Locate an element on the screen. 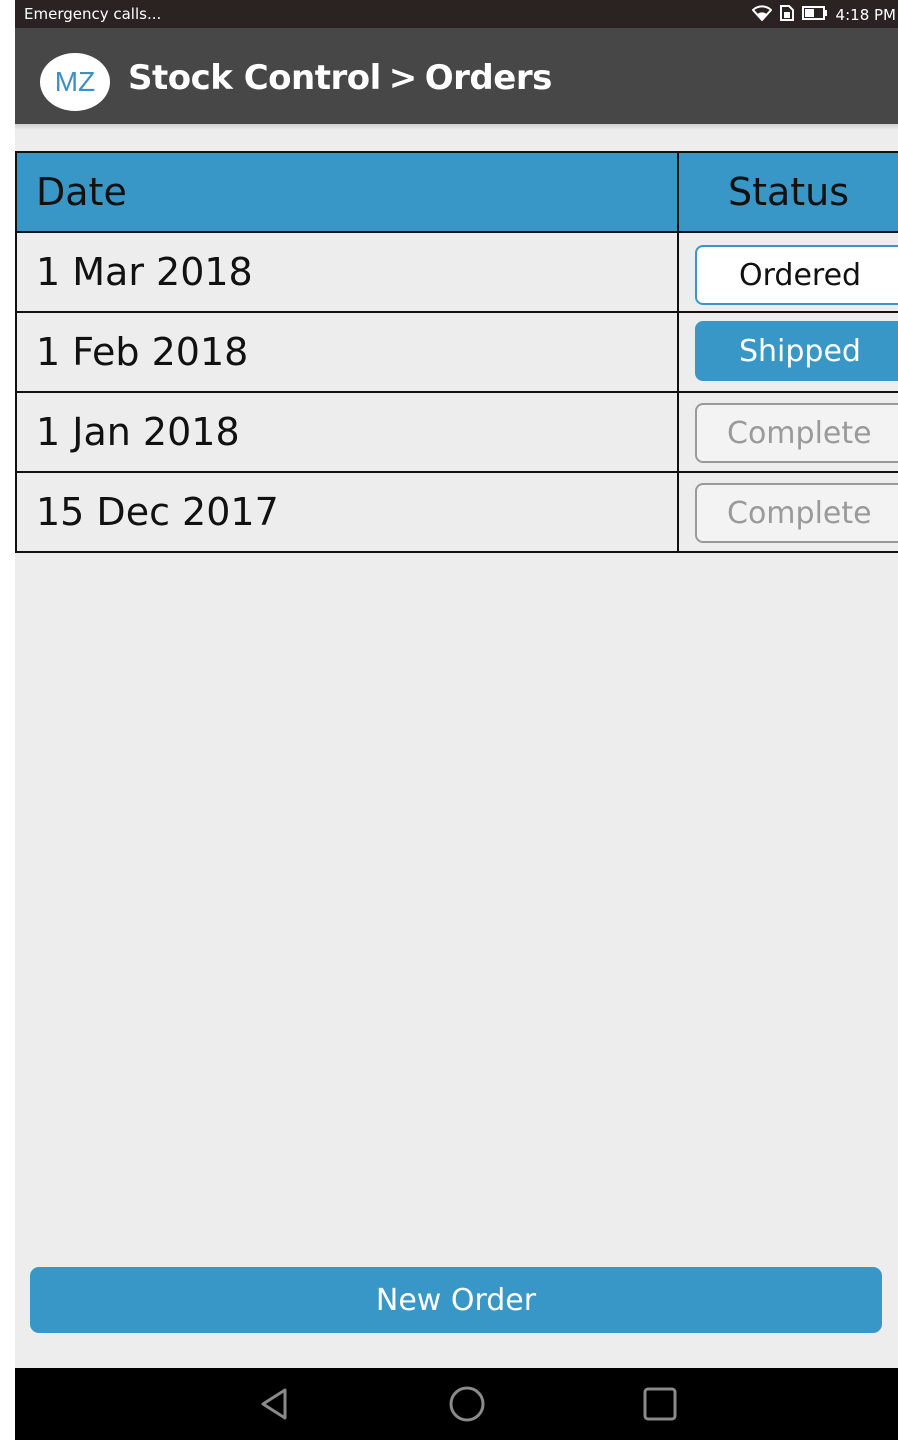 This screenshot has width=898, height=1440. app-bar-shadow is located at coordinates (456, 127).